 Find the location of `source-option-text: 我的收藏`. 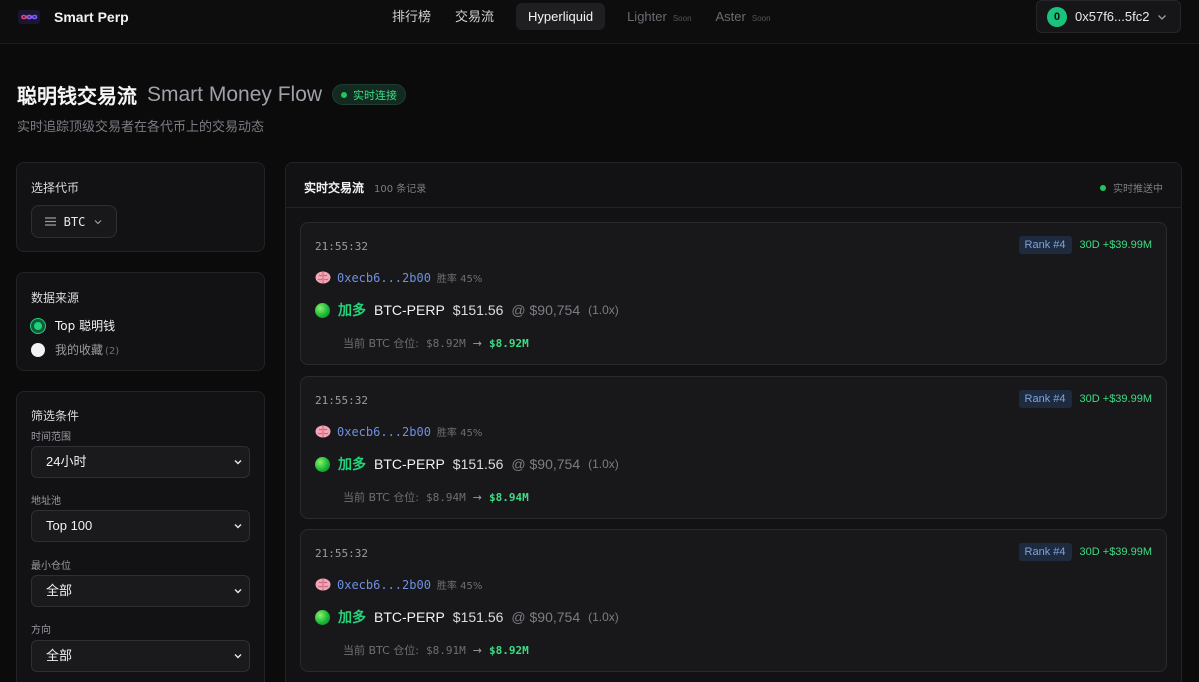

source-option-text: 我的收藏 is located at coordinates (79, 350).